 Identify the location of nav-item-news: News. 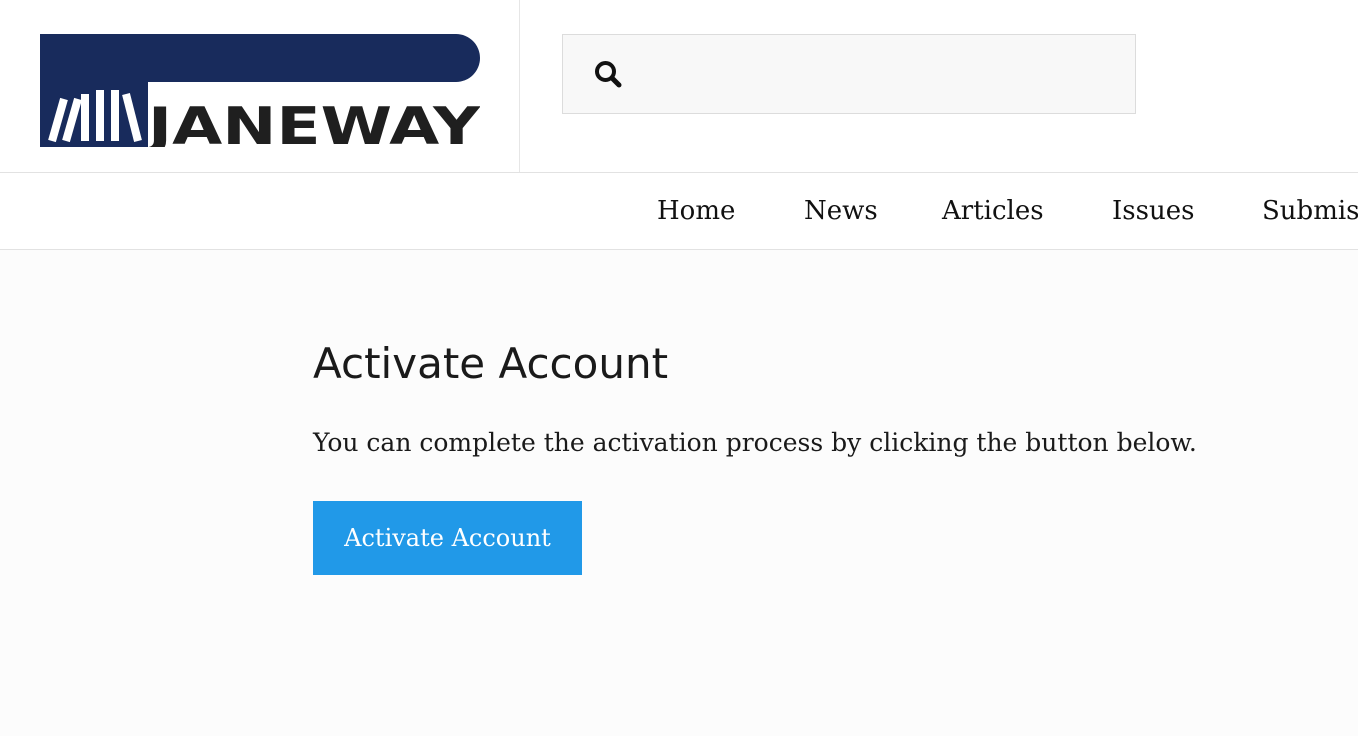
(841, 211).